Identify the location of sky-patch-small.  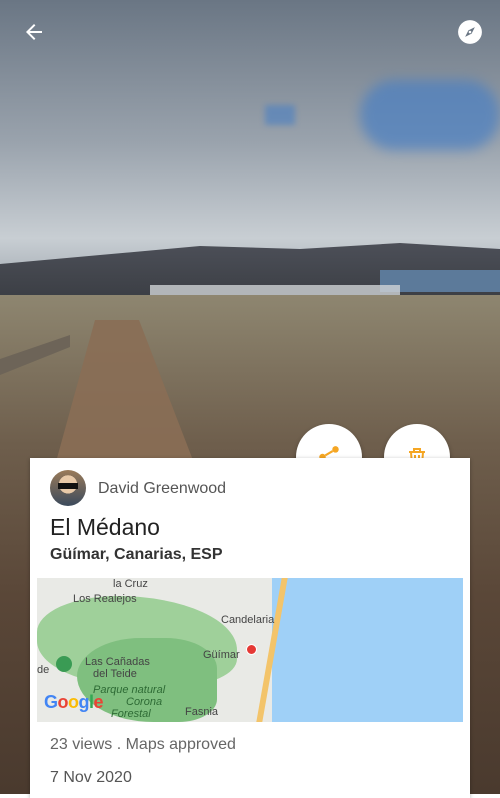
(280, 115).